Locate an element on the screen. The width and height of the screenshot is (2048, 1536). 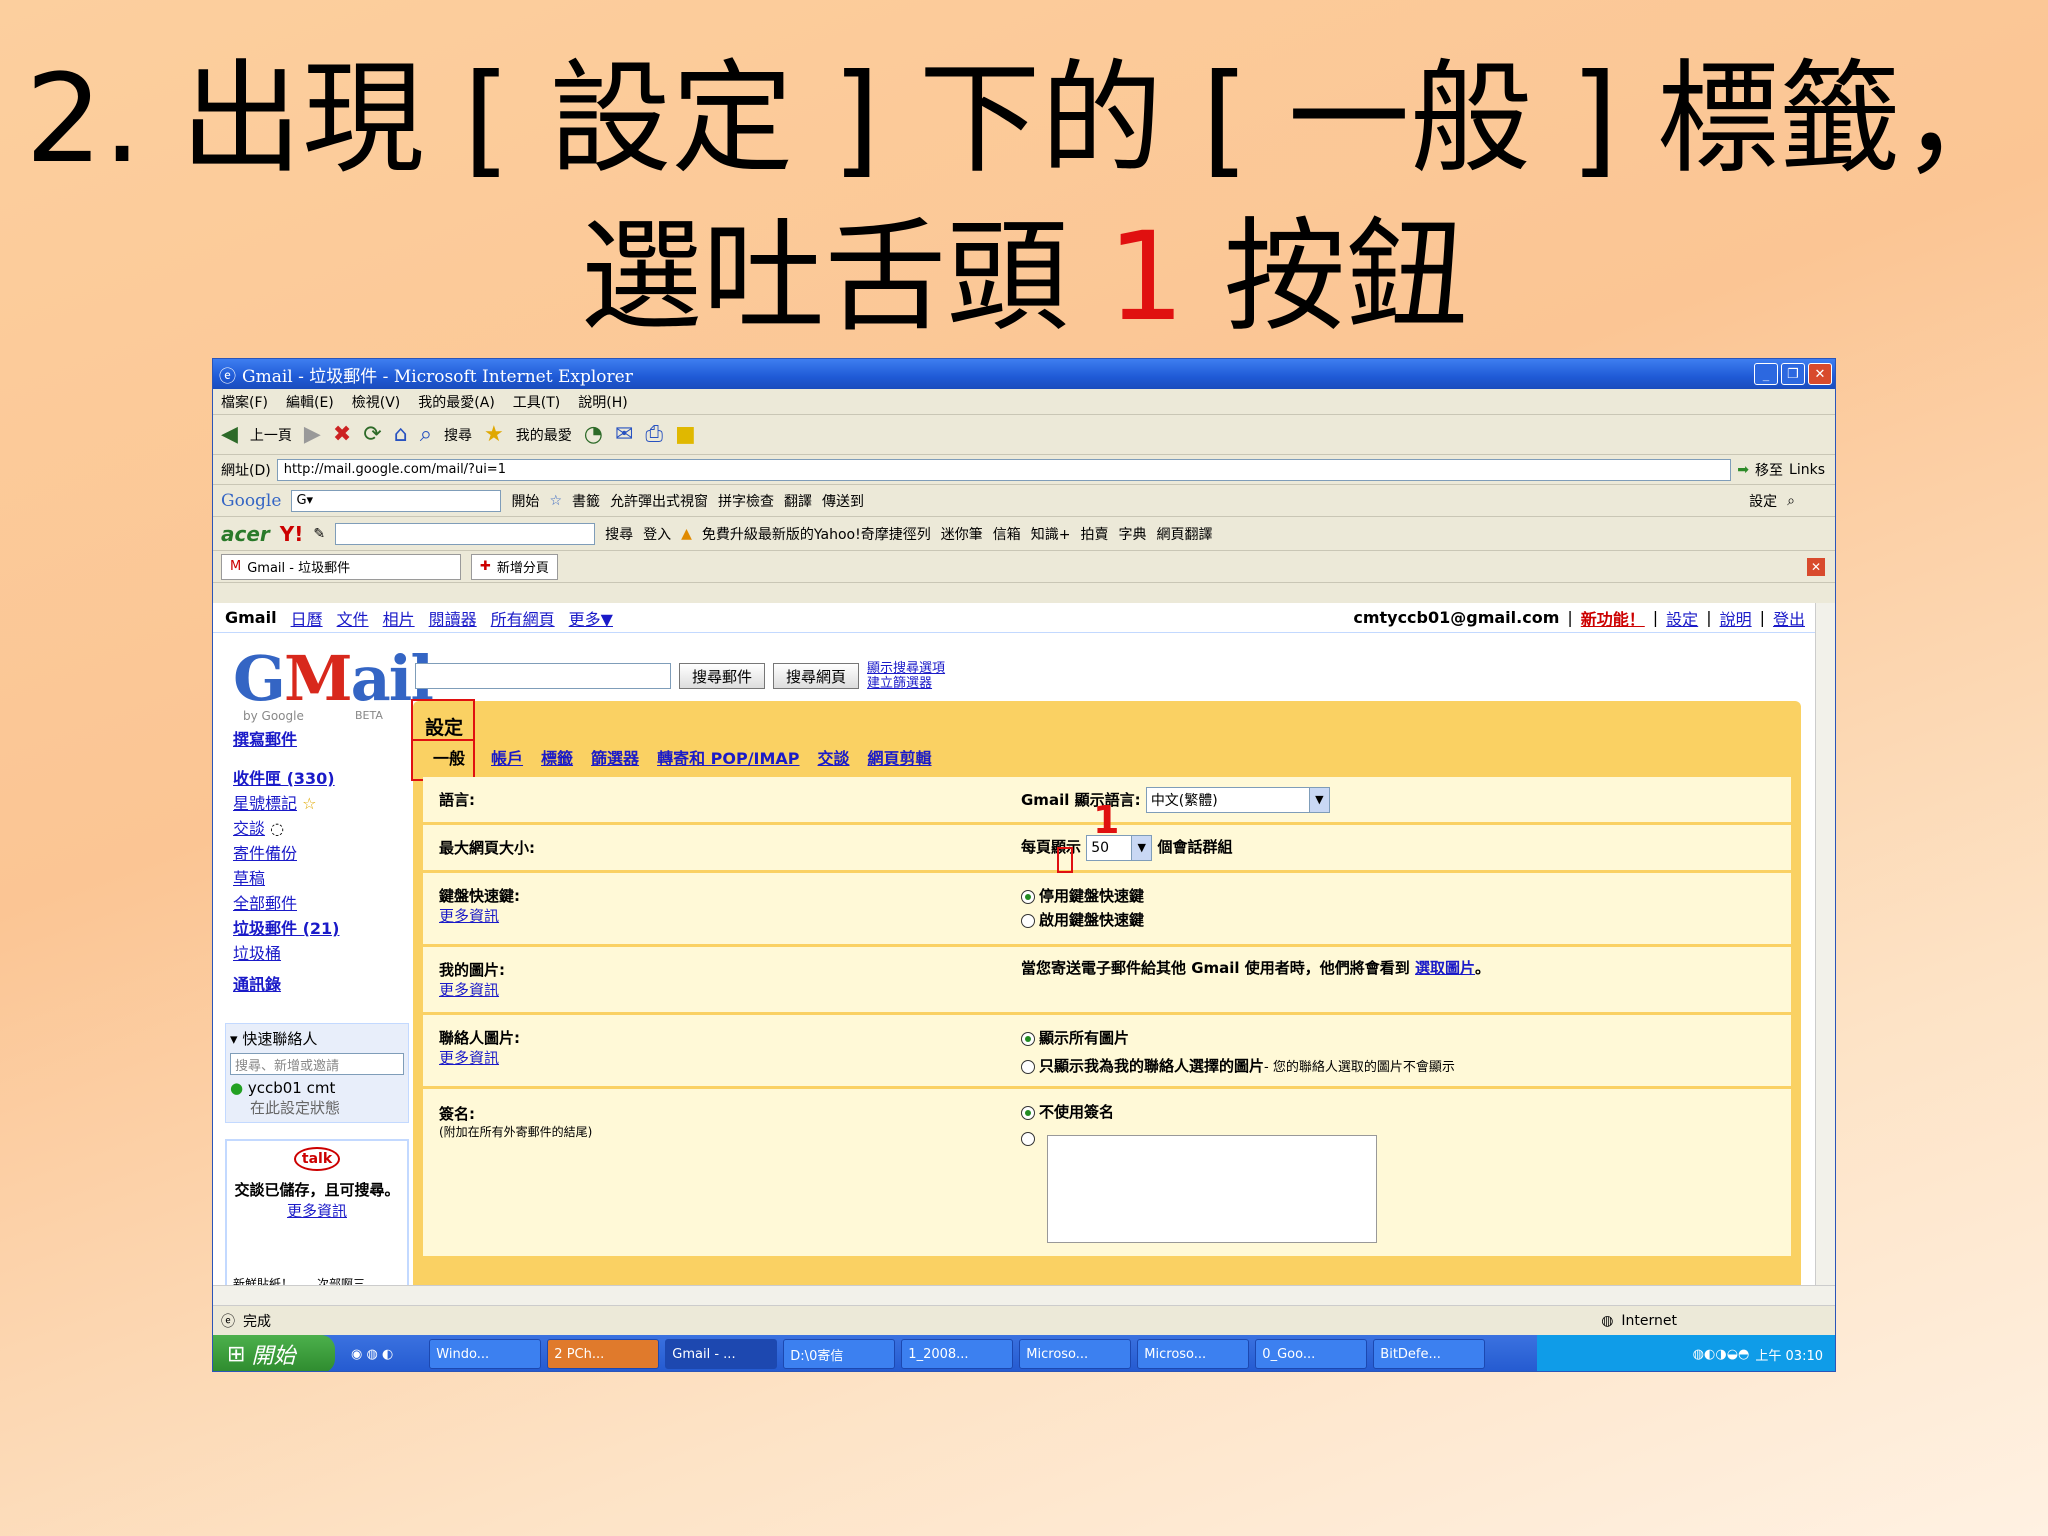
menu-favorites: 我的最愛(A) is located at coordinates (456, 402).